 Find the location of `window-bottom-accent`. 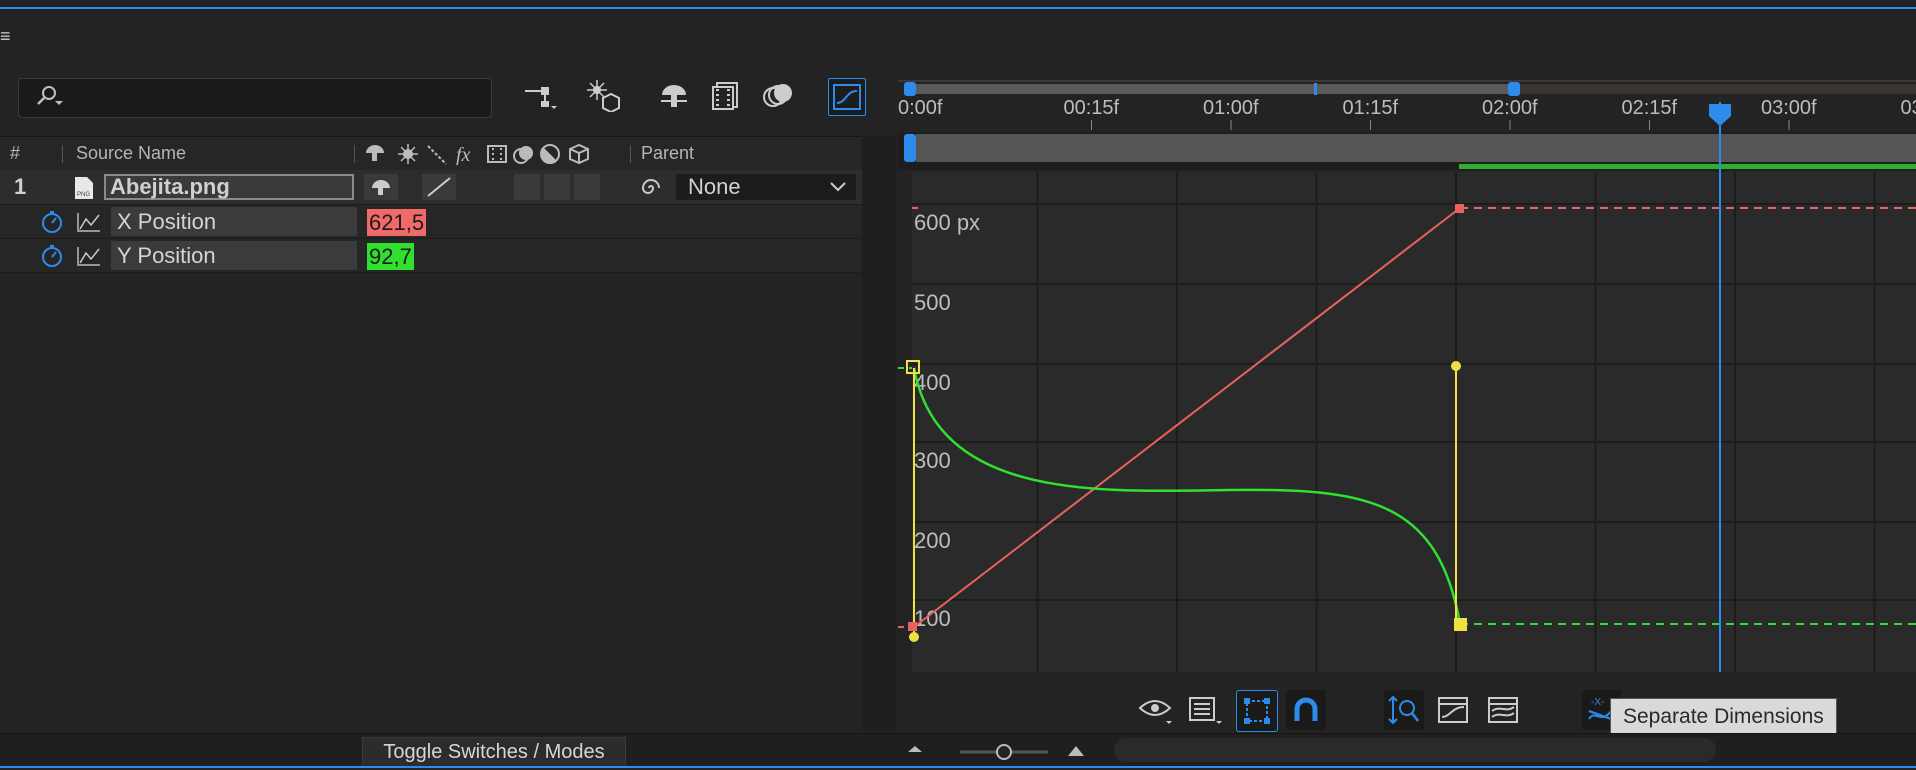

window-bottom-accent is located at coordinates (958, 767).